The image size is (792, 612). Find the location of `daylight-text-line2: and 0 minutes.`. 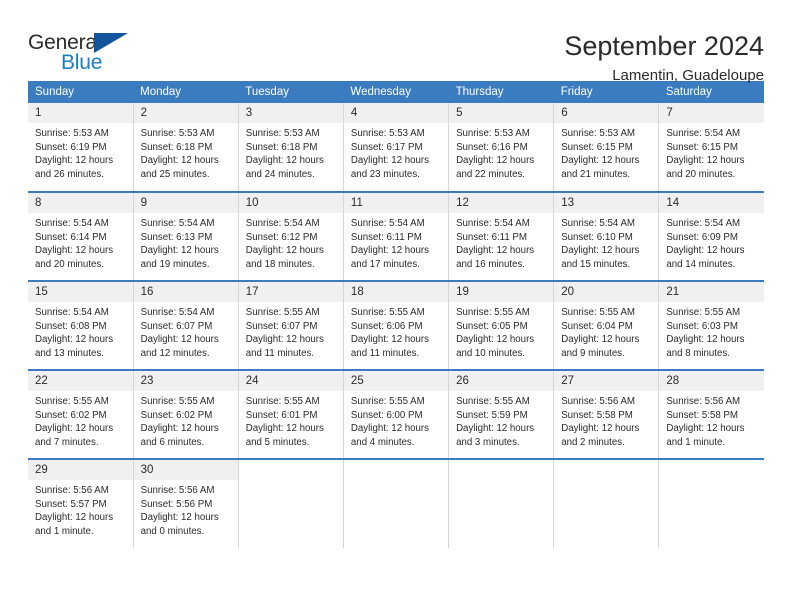

daylight-text-line2: and 0 minutes. is located at coordinates (172, 531).